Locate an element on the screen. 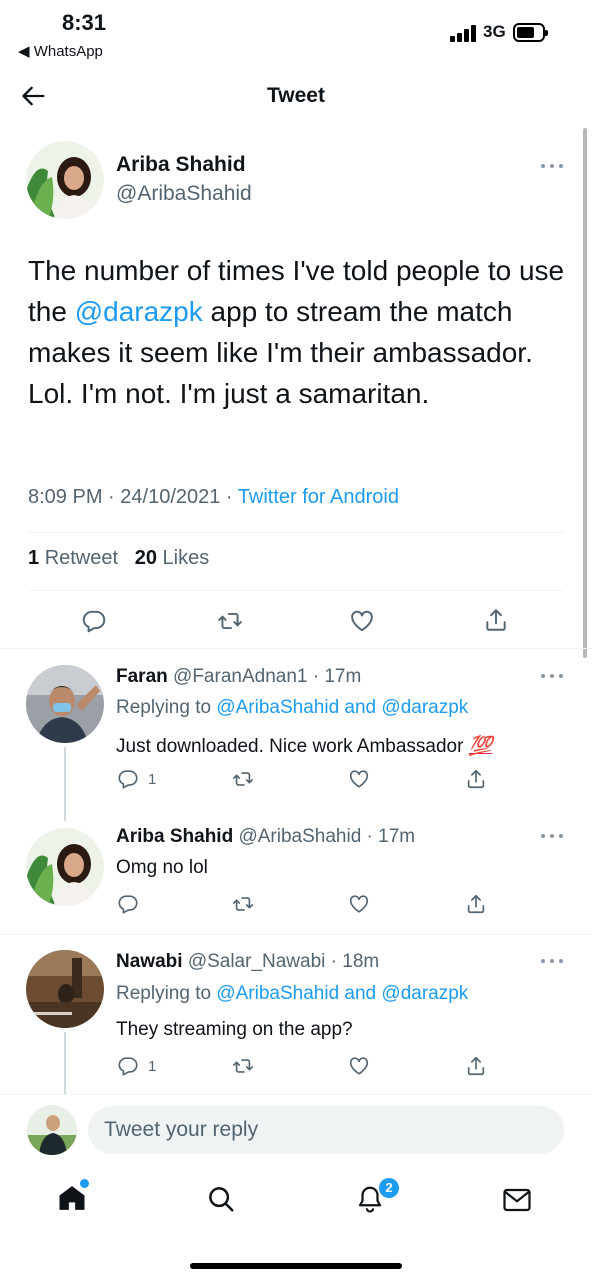 The width and height of the screenshot is (592, 1280). reply-header: Ariba Shahid @AribaShahid · 17m is located at coordinates (266, 836).